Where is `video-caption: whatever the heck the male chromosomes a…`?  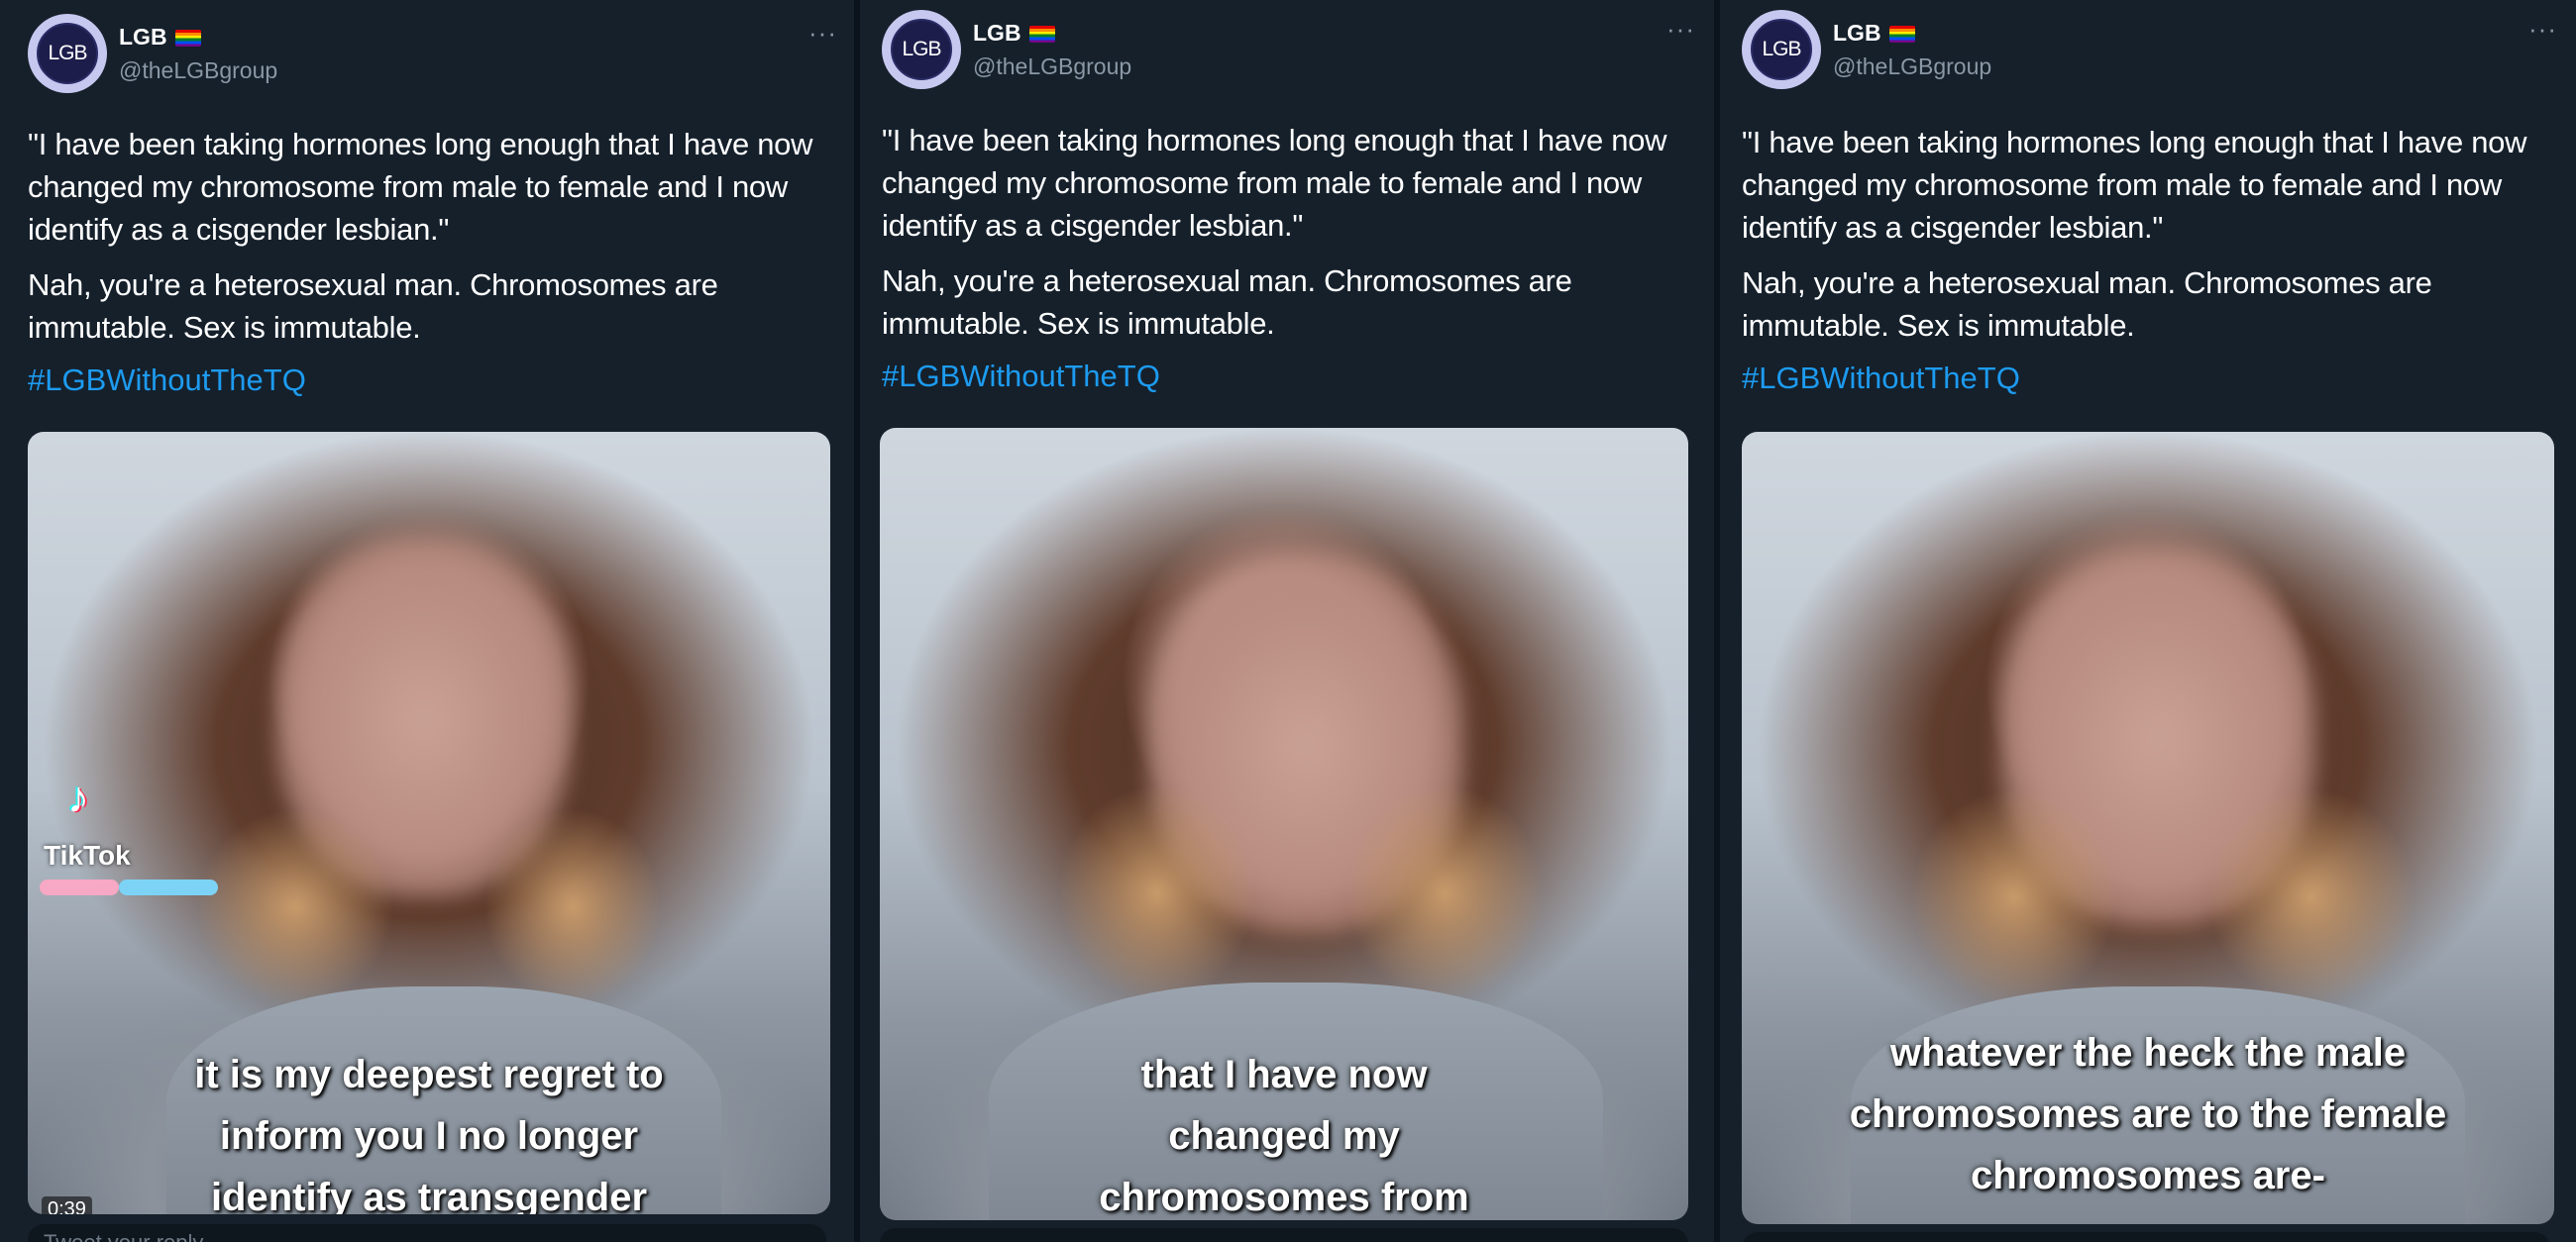
video-caption: whatever the heck the male chromosomes a… is located at coordinates (2148, 1114).